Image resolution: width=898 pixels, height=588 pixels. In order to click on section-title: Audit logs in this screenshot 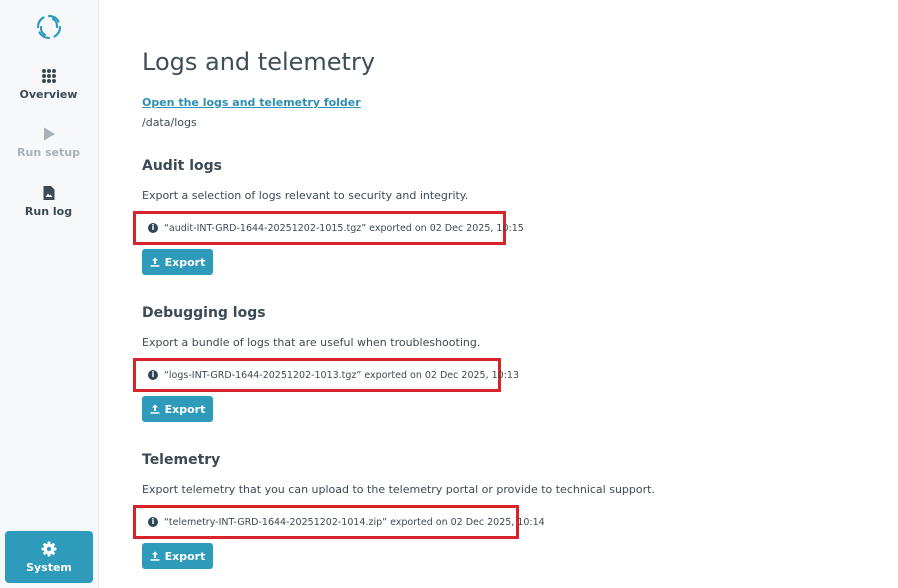, I will do `click(182, 166)`.